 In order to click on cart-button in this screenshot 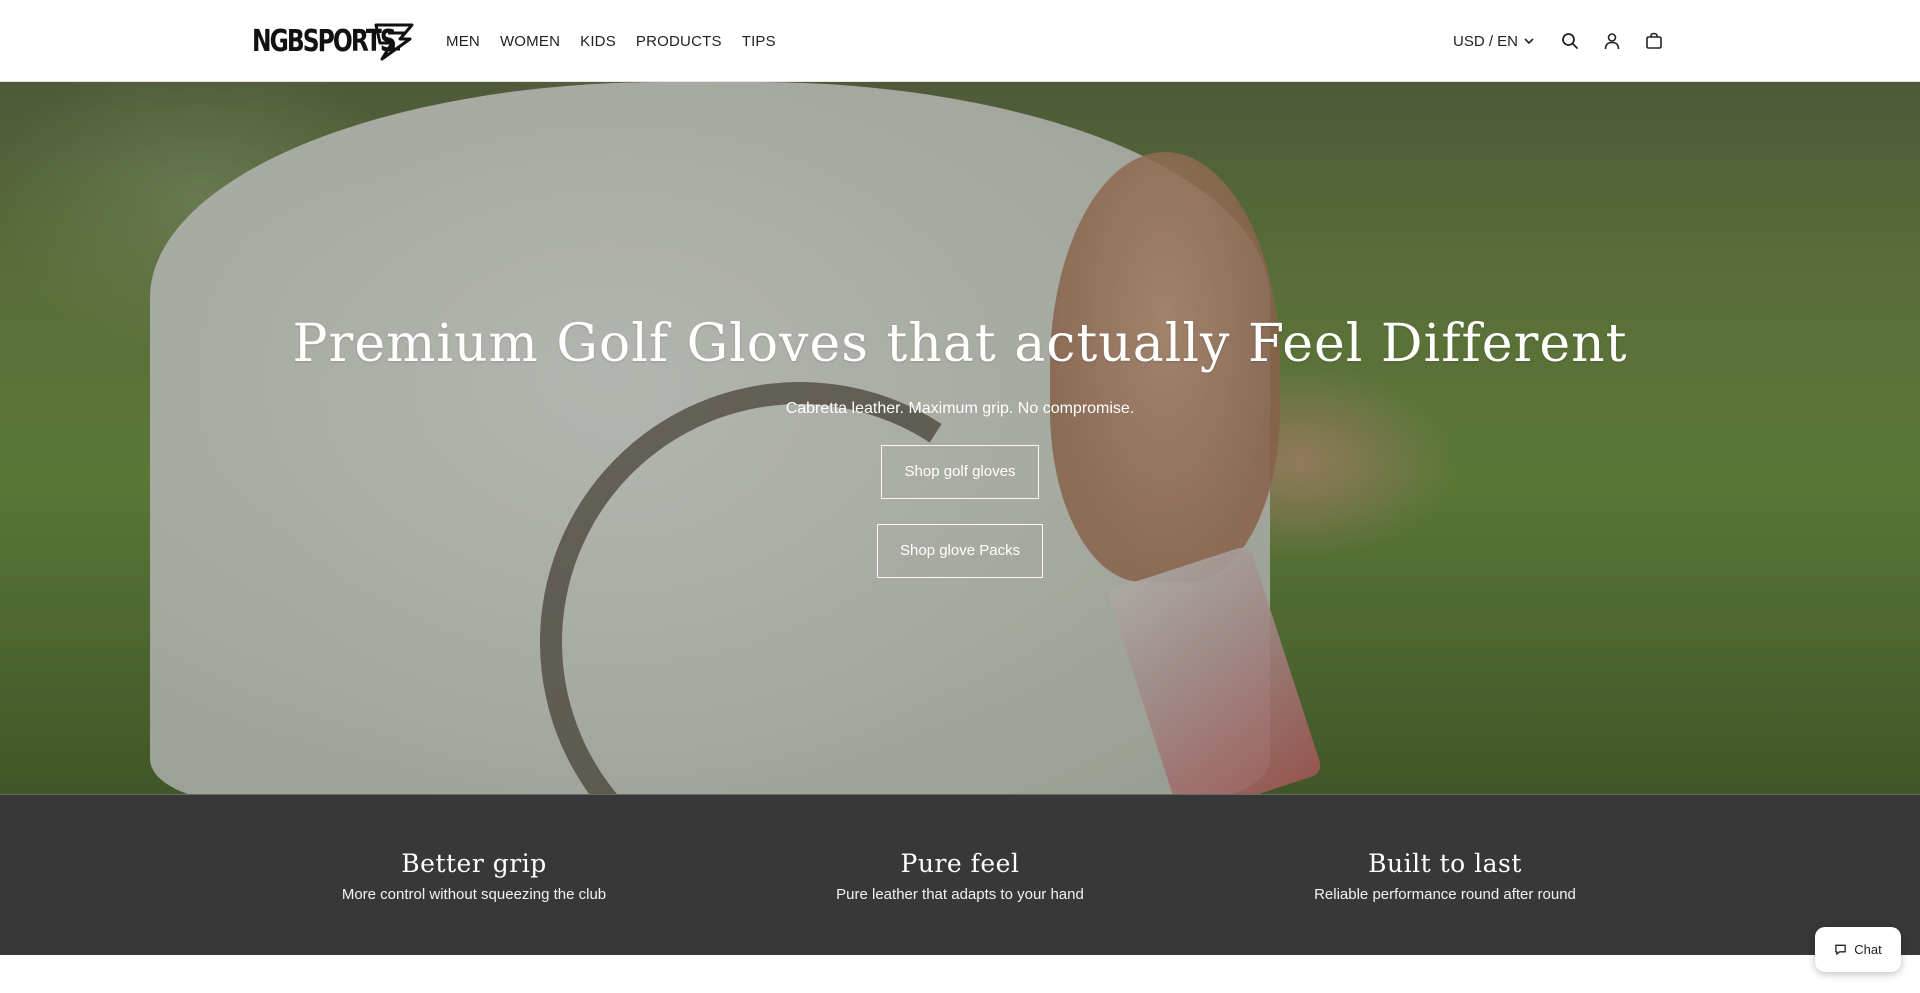, I will do `click(1654, 41)`.